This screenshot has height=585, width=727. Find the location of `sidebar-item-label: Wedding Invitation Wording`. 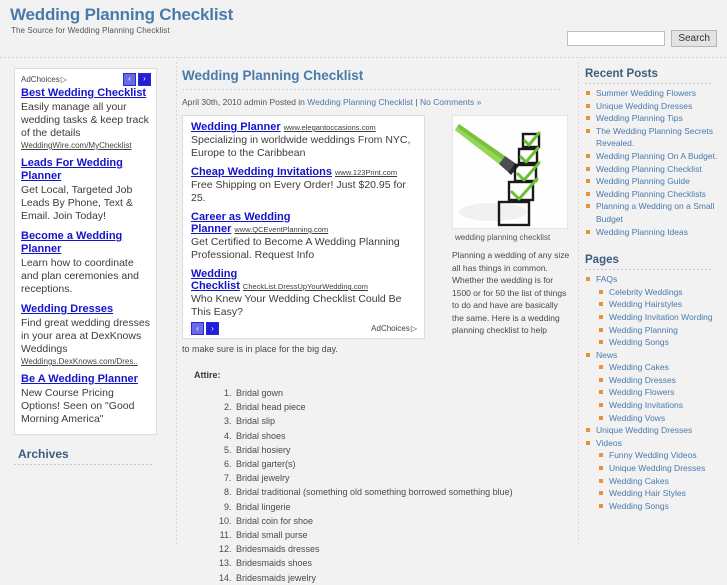

sidebar-item-label: Wedding Invitation Wording is located at coordinates (661, 316).